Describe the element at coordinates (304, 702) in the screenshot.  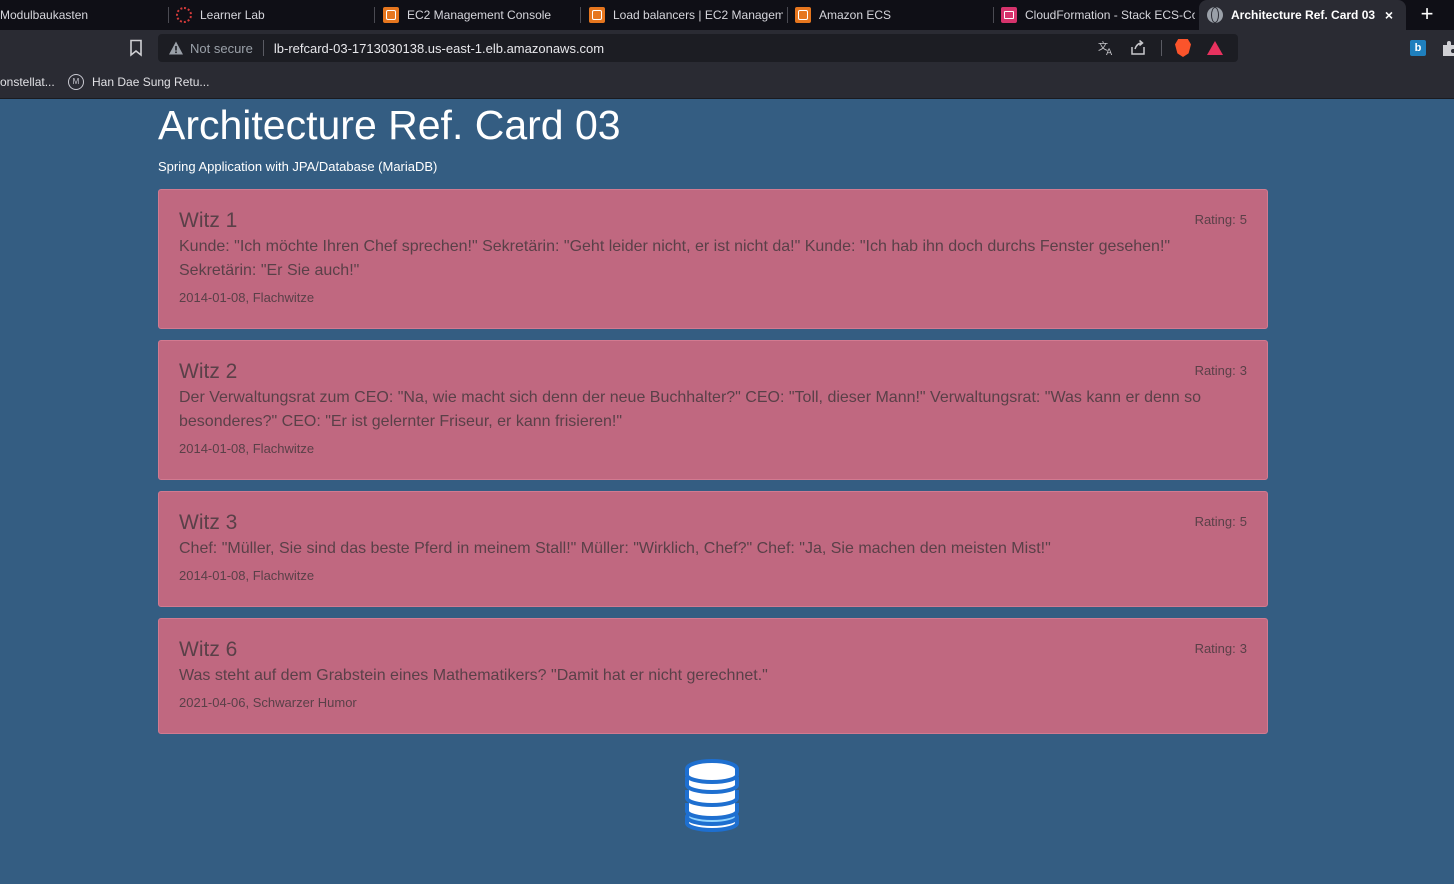
I see `joke-category: Schwarzer Humor` at that location.